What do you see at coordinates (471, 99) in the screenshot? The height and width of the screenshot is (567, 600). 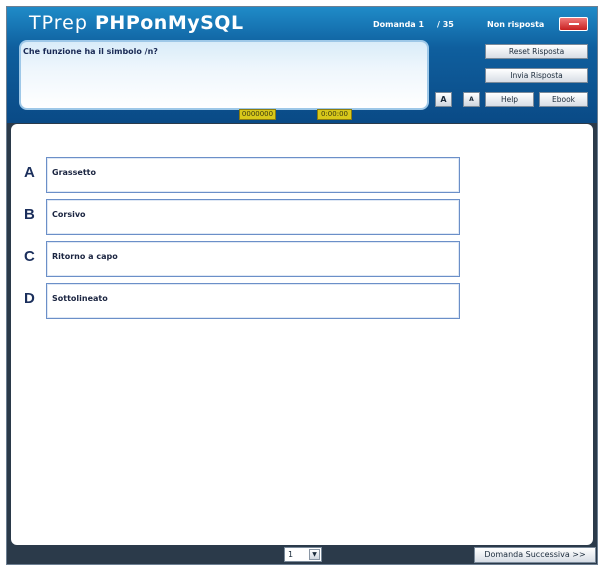 I see `font-smaller-button: A` at bounding box center [471, 99].